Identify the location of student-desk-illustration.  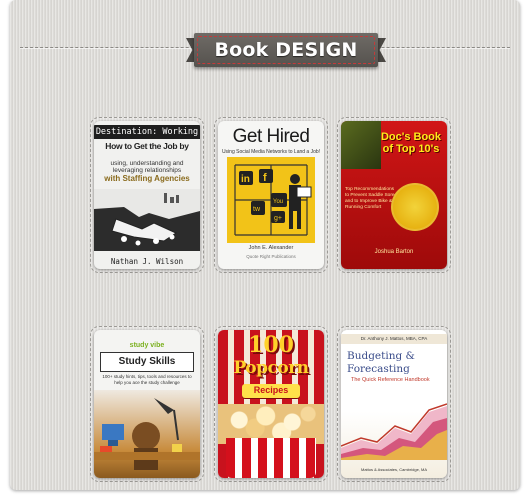
(147, 434).